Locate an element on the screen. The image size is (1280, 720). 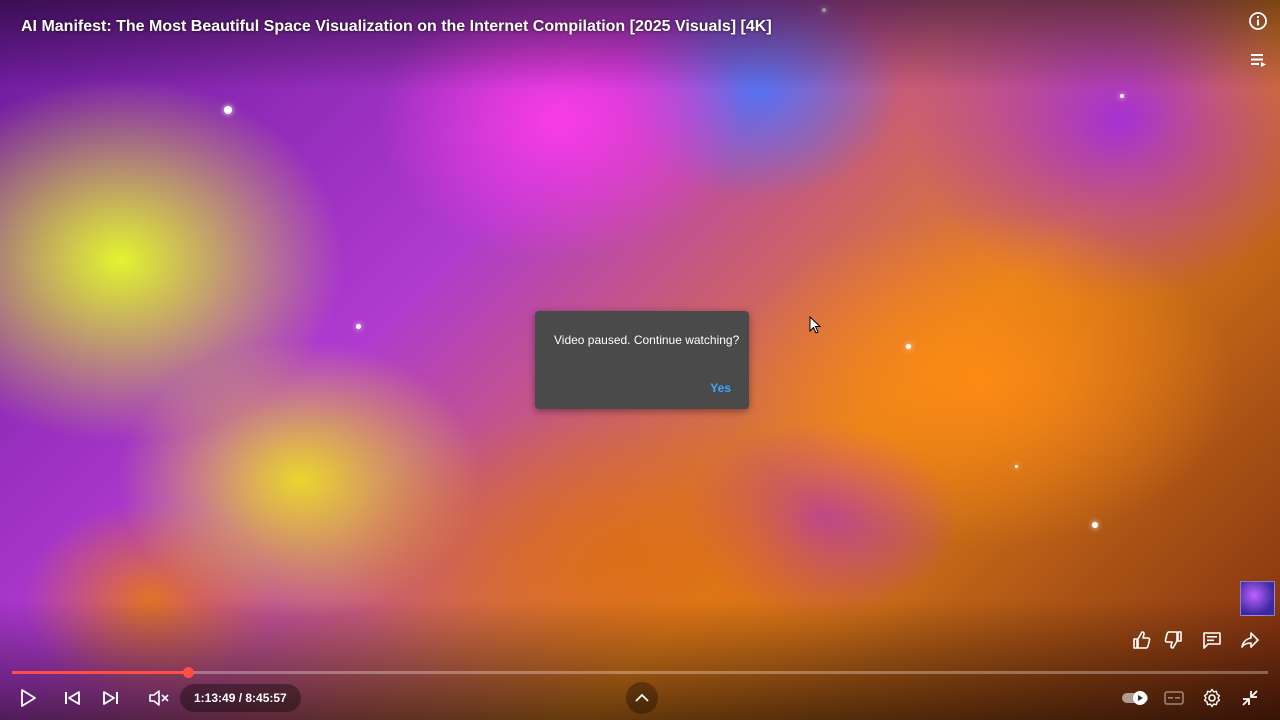
queue-icon is located at coordinates (1258, 60).